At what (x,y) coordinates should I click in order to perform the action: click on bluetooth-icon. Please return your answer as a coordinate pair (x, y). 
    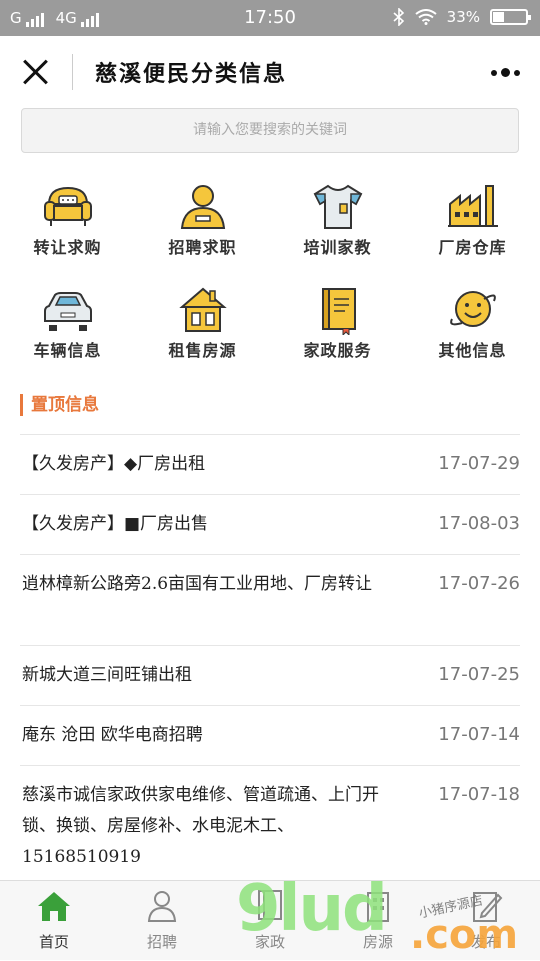
    Looking at the image, I should click on (398, 17).